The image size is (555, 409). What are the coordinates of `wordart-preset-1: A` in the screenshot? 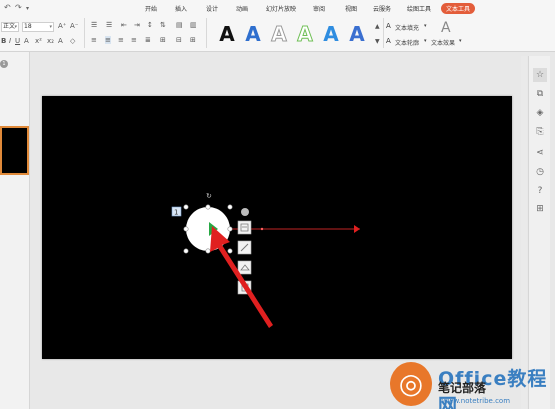 It's located at (227, 34).